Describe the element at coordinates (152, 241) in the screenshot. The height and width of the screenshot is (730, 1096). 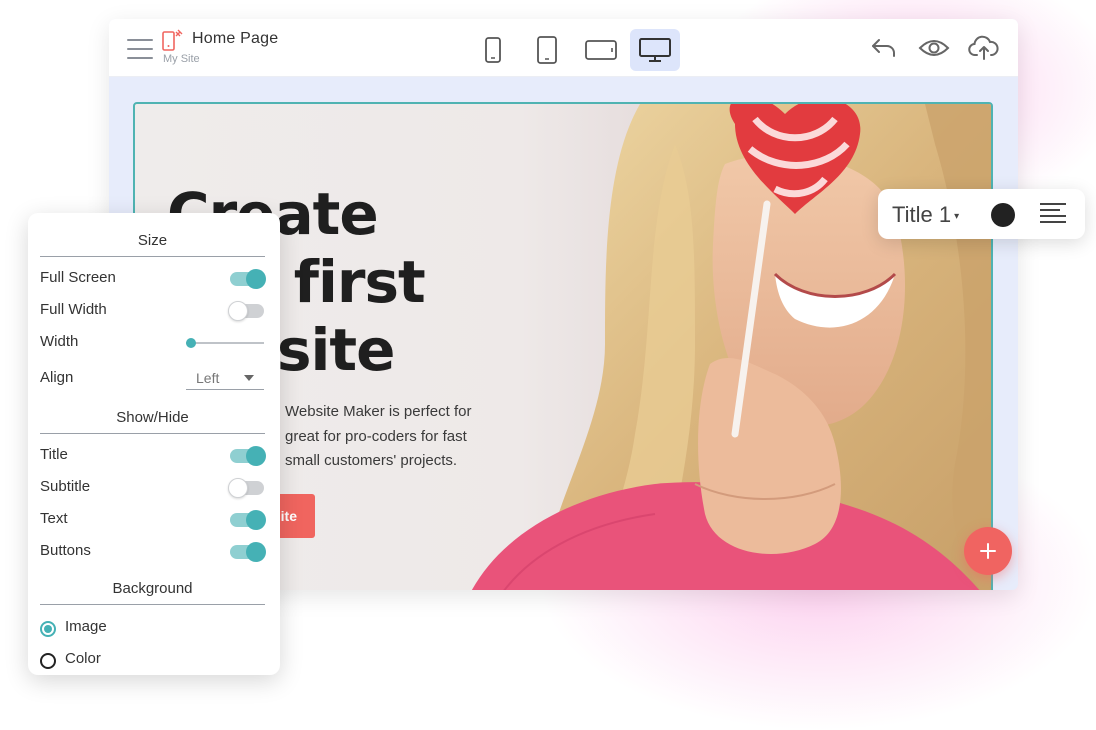
I see `size-heading: Size` at that location.